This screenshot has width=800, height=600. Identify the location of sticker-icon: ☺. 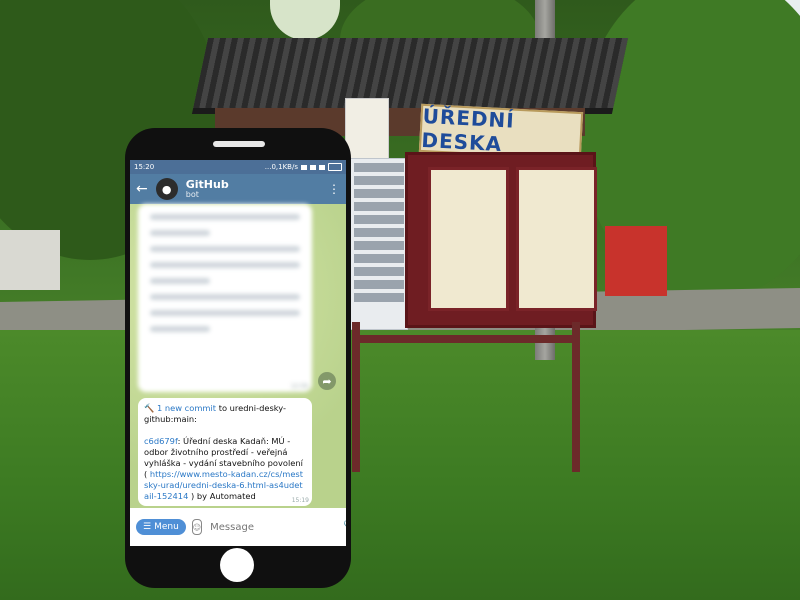
(197, 527).